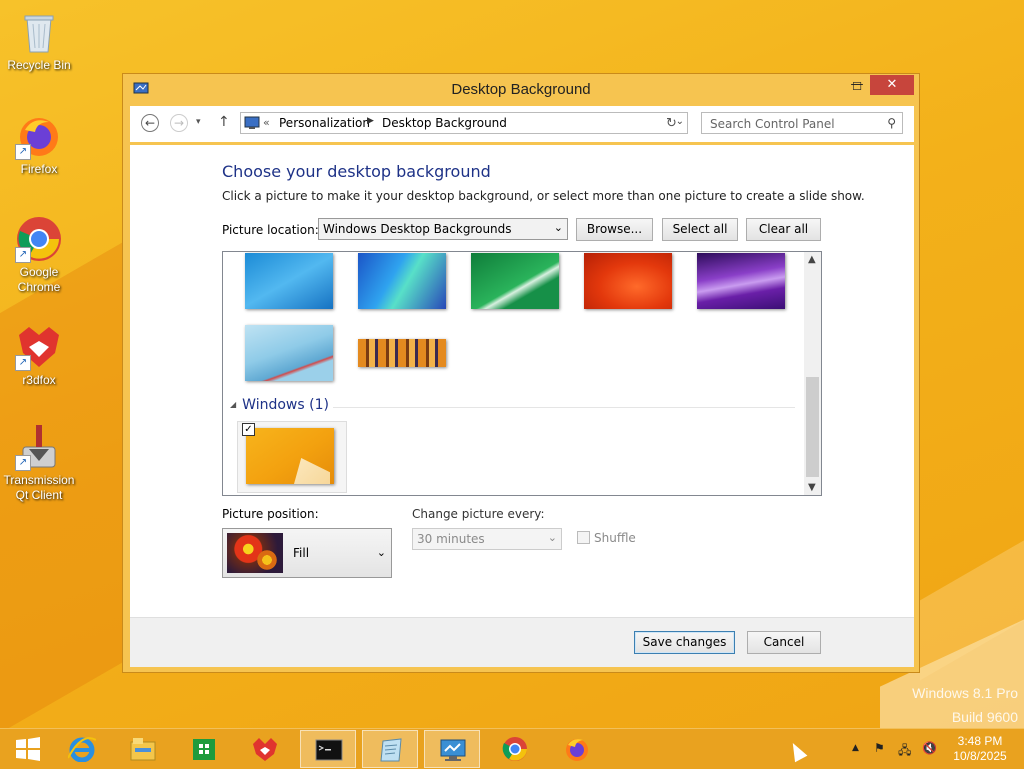 The image size is (1024, 769). Describe the element at coordinates (812, 427) in the screenshot. I see `scrollbar-thumb` at that location.